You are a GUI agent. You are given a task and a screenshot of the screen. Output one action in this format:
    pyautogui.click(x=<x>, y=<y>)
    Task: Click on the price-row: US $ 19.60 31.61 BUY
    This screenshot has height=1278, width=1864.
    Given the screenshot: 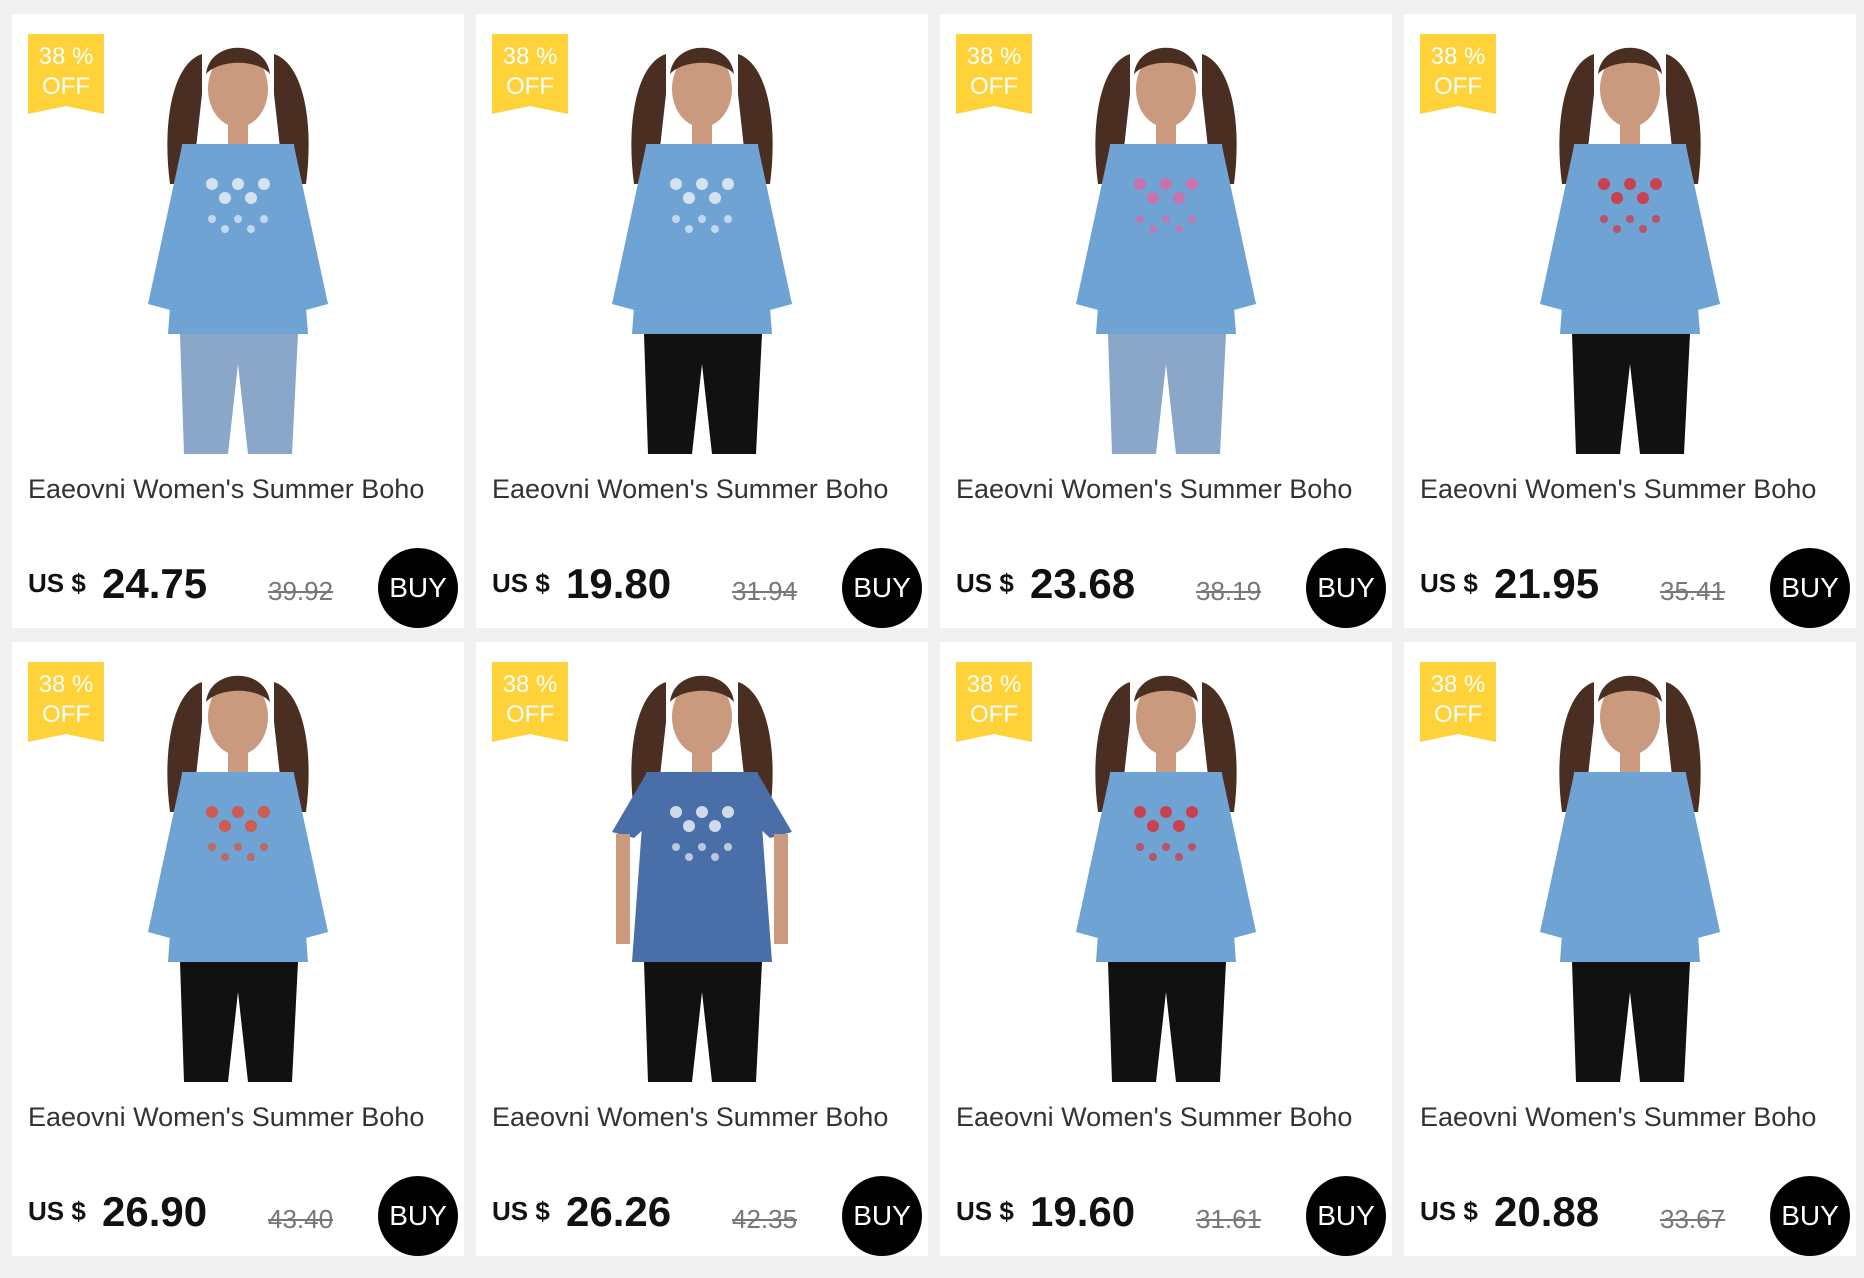 What is the action you would take?
    pyautogui.click(x=1171, y=1211)
    